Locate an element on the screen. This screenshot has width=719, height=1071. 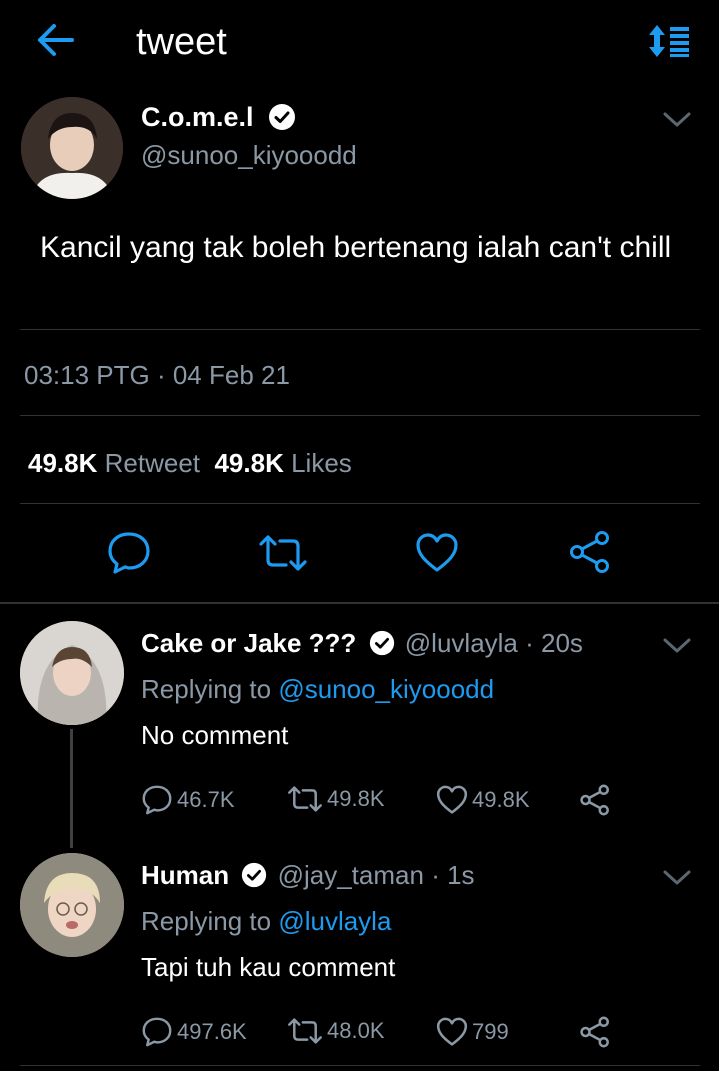
like-label: Likes is located at coordinates (321, 463).